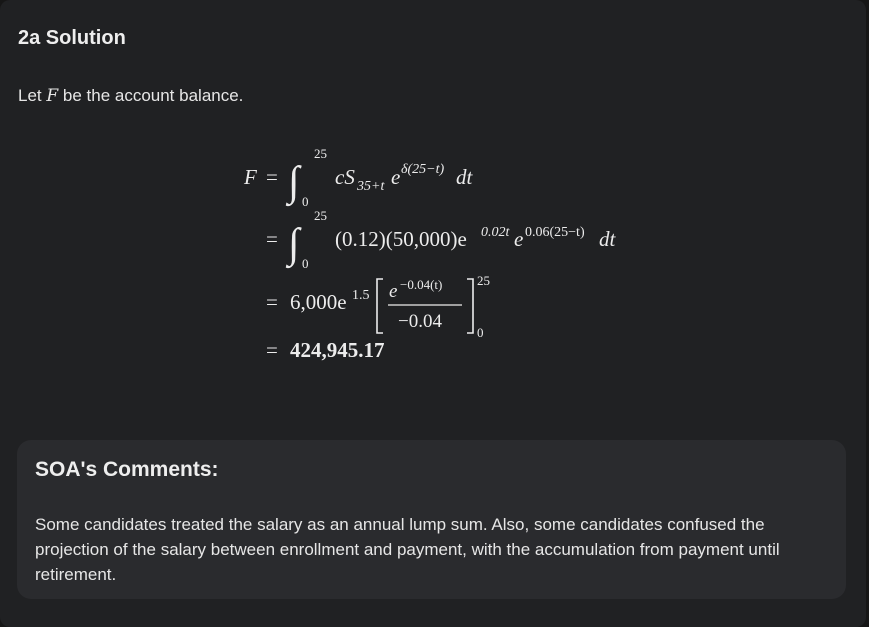  What do you see at coordinates (470, 306) in the screenshot?
I see `right-bracket` at bounding box center [470, 306].